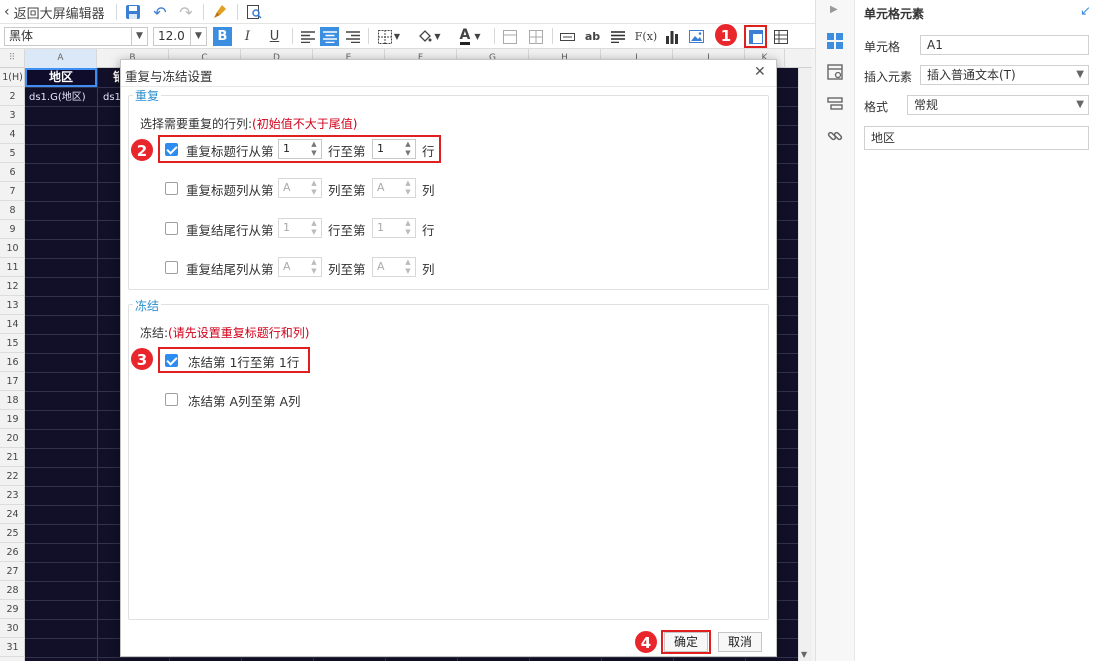 Image resolution: width=1095 pixels, height=661 pixels. What do you see at coordinates (671, 36) in the screenshot?
I see `chart-icon` at bounding box center [671, 36].